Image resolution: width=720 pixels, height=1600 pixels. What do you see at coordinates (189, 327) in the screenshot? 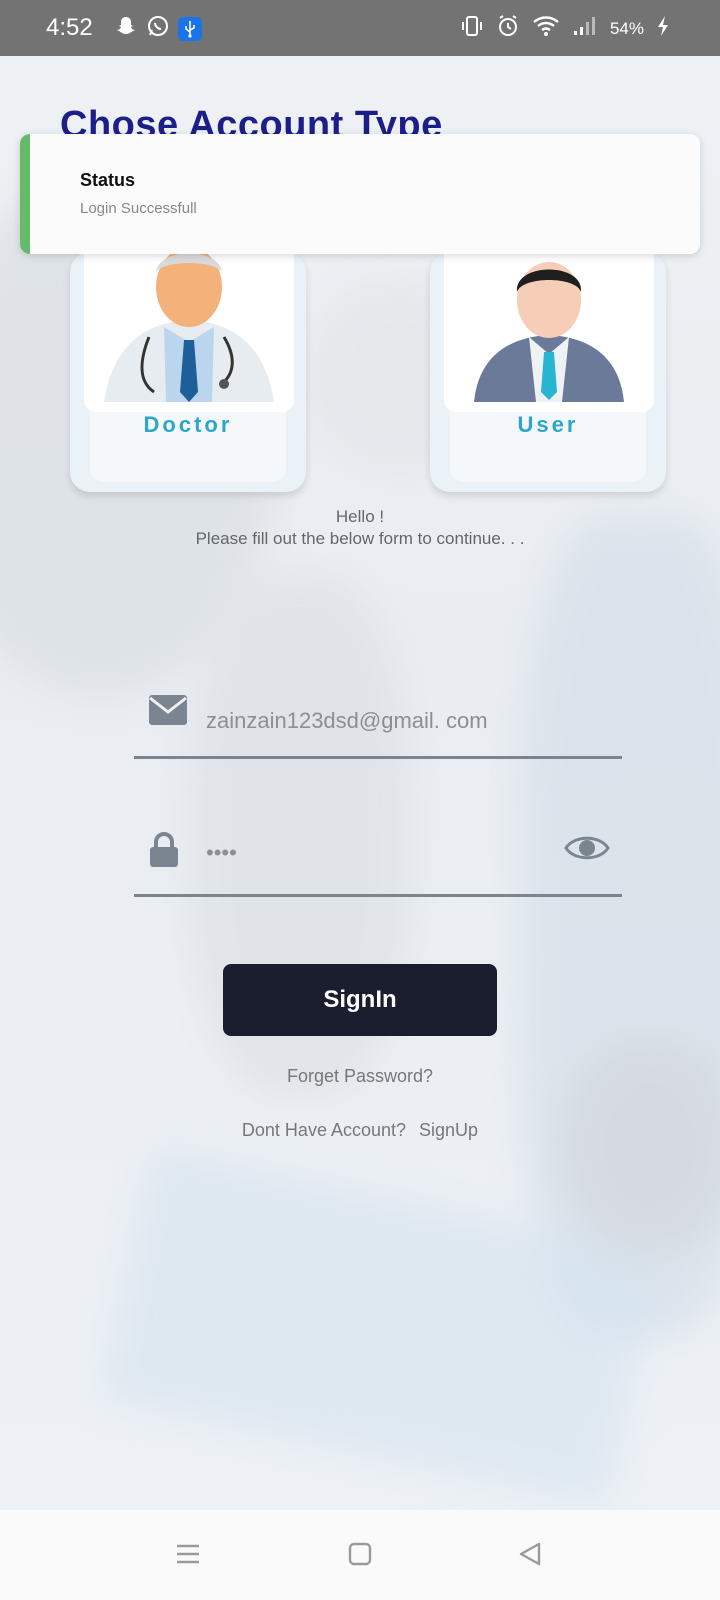
I see `doctor-avatar-icon` at bounding box center [189, 327].